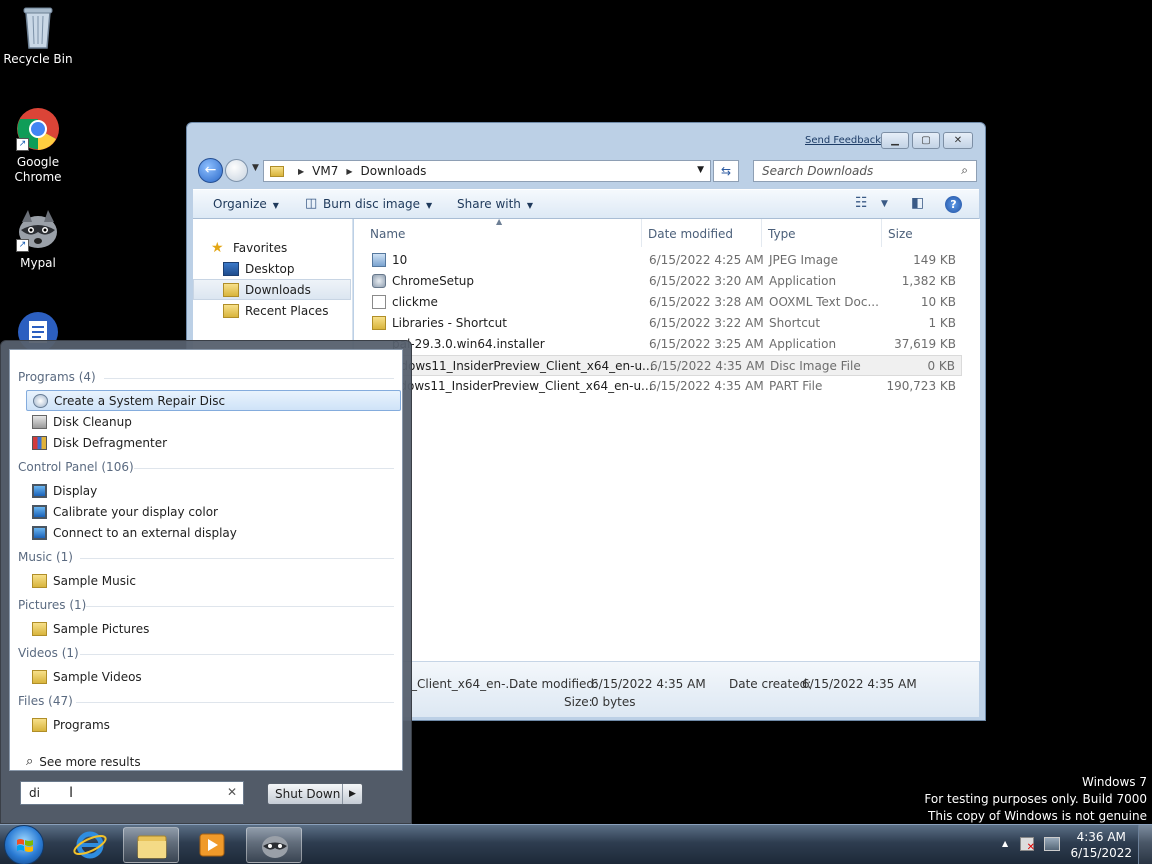  What do you see at coordinates (213, 724) in the screenshot?
I see `result-programs-folder: Programs` at bounding box center [213, 724].